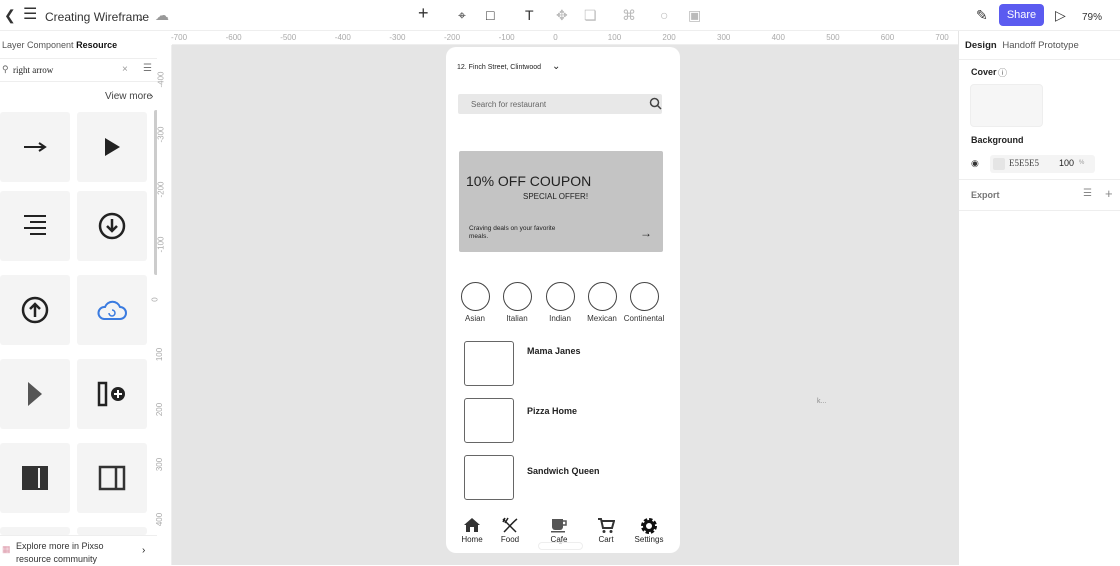 The image size is (1120, 566). What do you see at coordinates (1006, 105) in the screenshot?
I see `cover-thumbnail` at bounding box center [1006, 105].